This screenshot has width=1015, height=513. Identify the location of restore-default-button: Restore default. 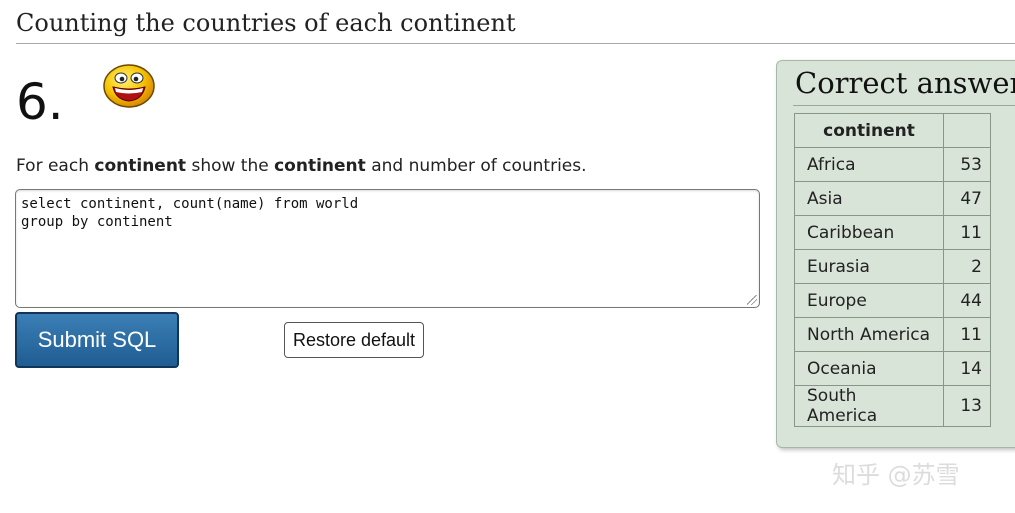
(354, 340).